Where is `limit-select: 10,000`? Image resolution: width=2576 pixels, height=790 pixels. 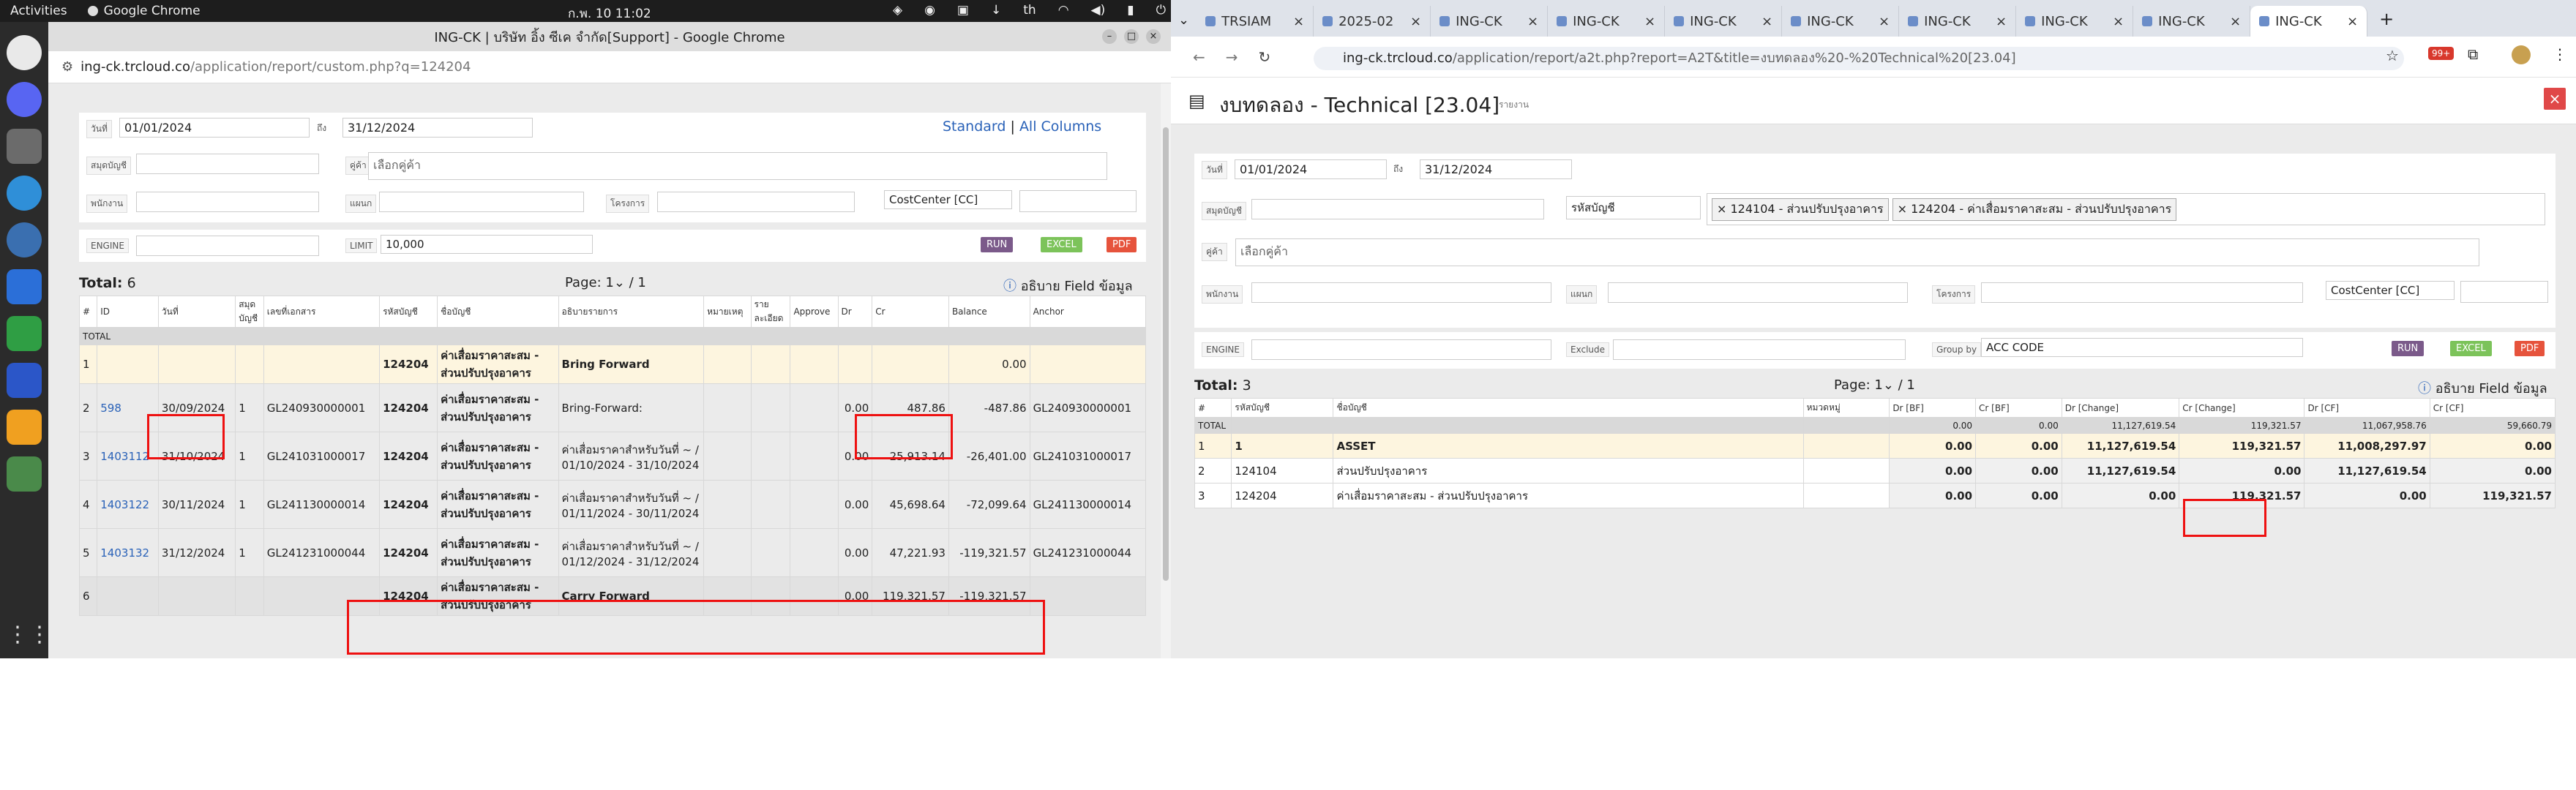 limit-select: 10,000 is located at coordinates (487, 244).